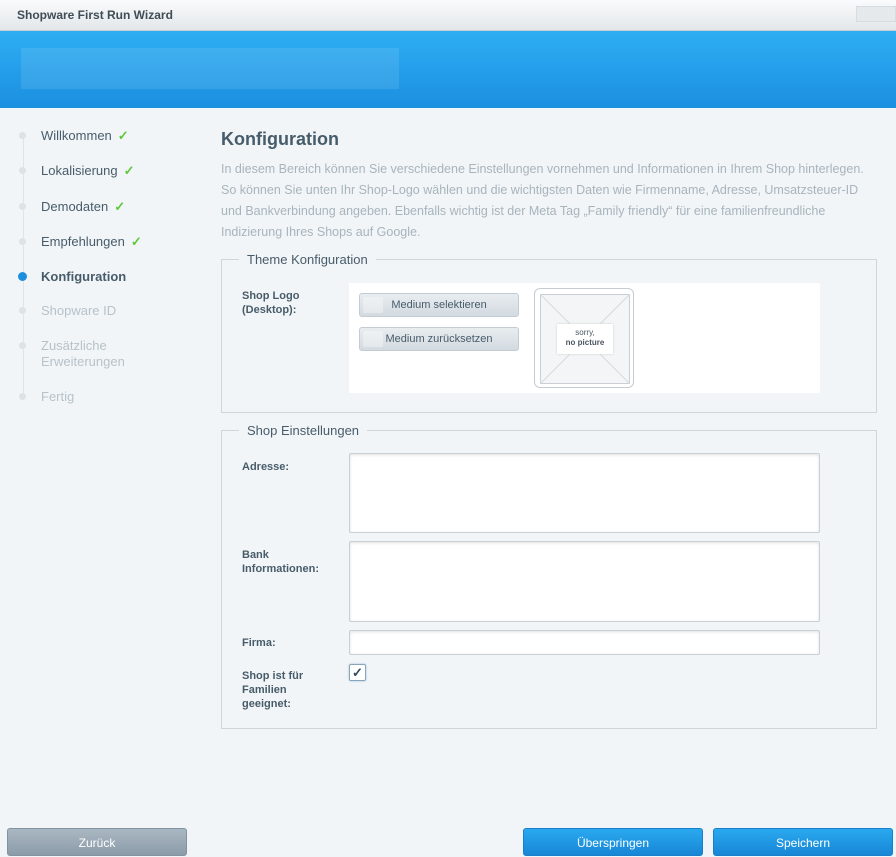 The image size is (896, 857). I want to click on sidebar-step-lokalisierung: Lokalisierung ✓, so click(77, 171).